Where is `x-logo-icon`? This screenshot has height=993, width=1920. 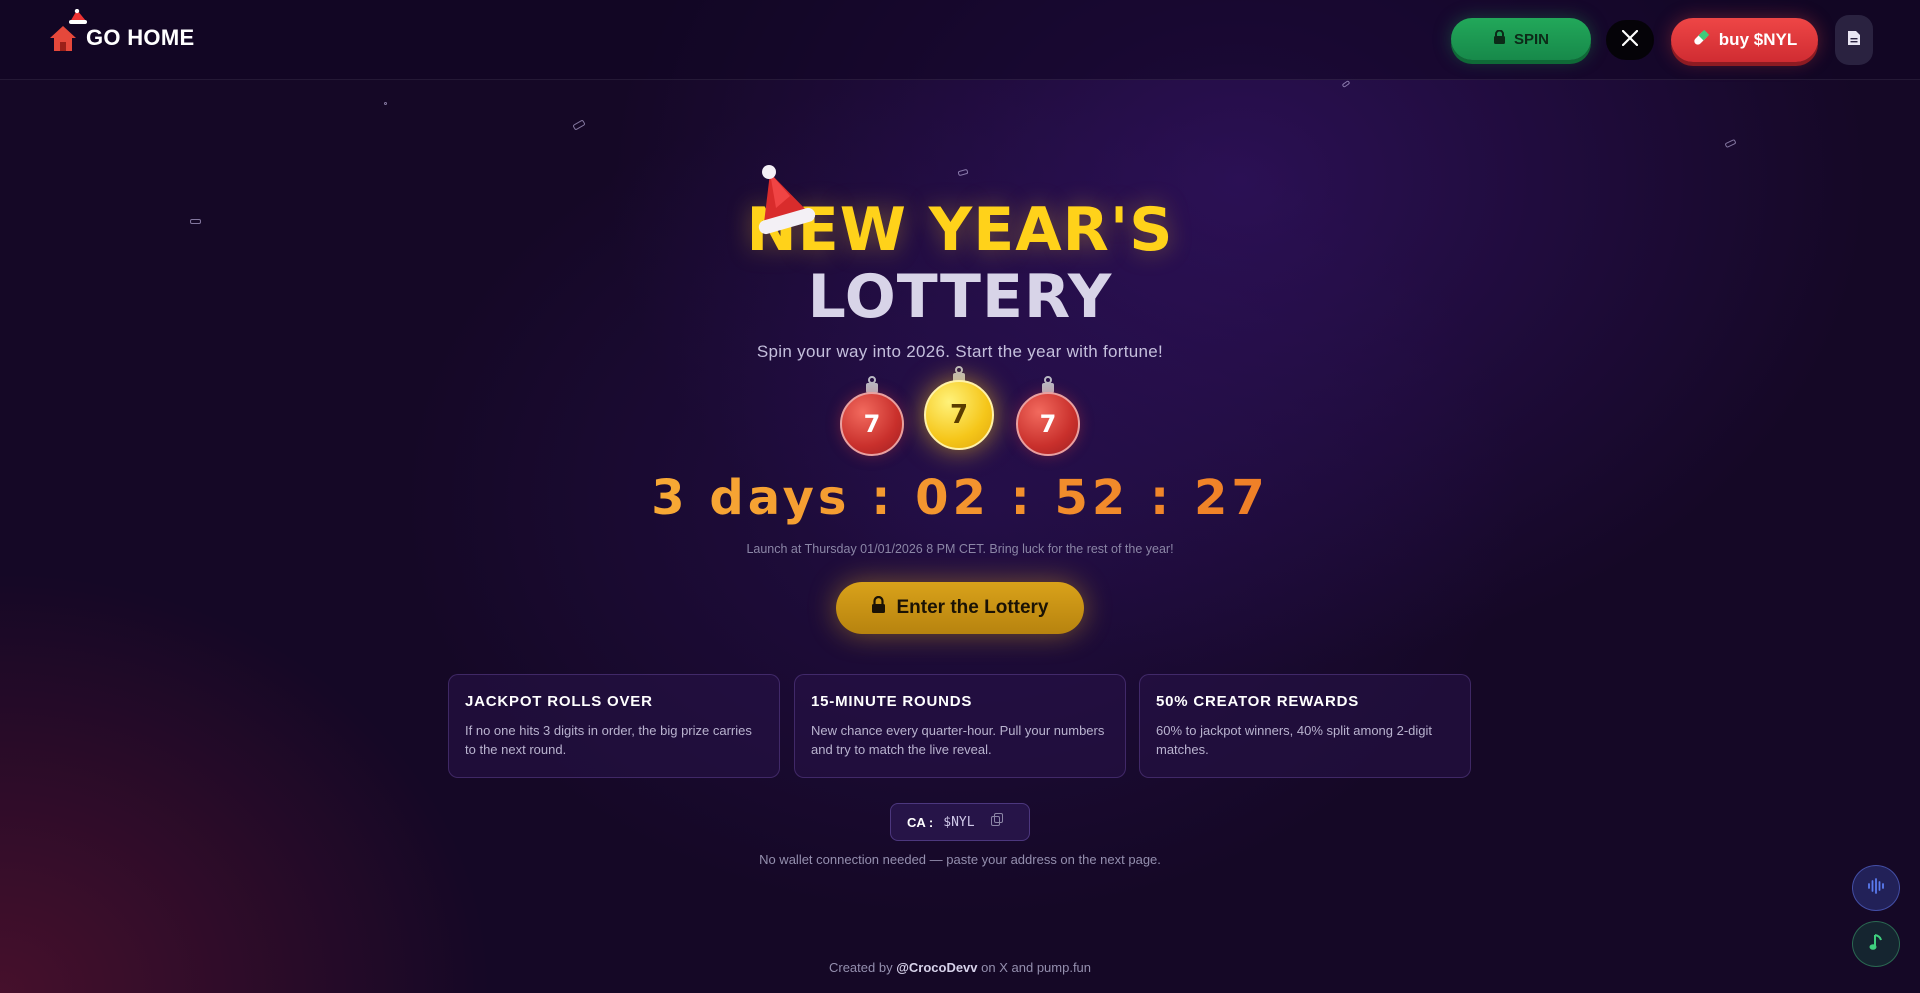
x-logo-icon is located at coordinates (1630, 40).